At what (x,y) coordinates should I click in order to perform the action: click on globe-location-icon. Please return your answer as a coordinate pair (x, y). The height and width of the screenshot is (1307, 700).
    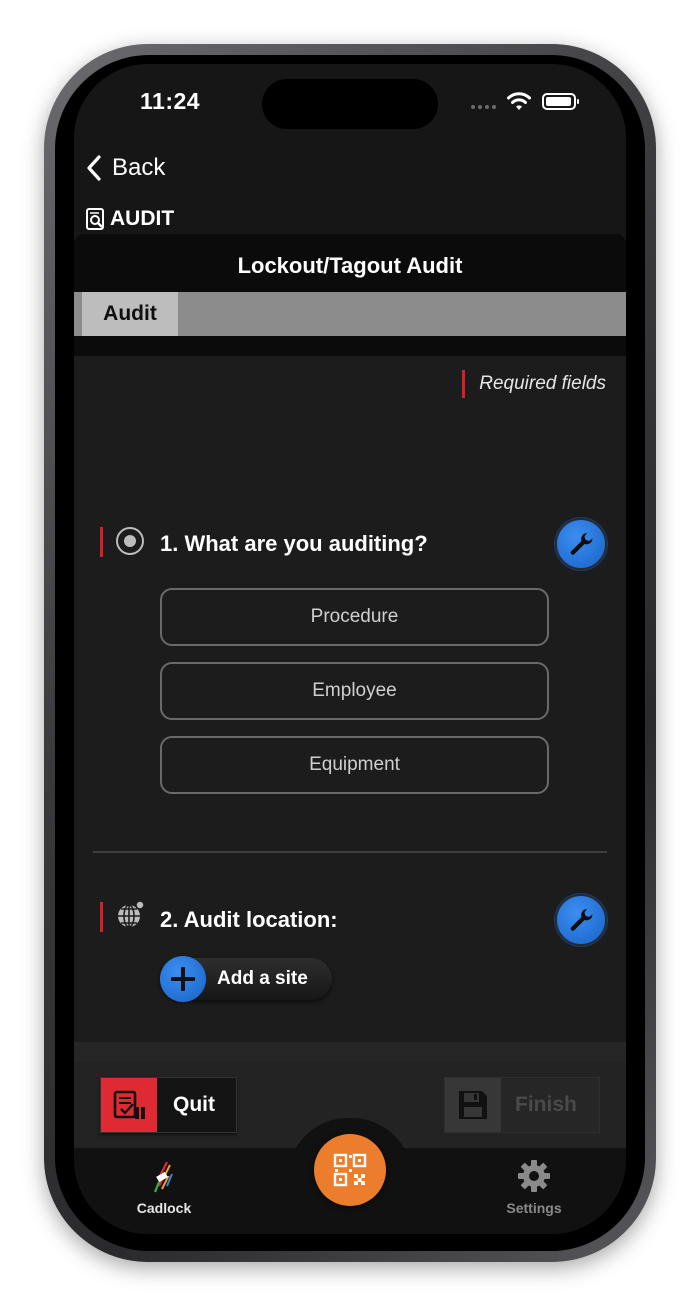
    Looking at the image, I should click on (131, 914).